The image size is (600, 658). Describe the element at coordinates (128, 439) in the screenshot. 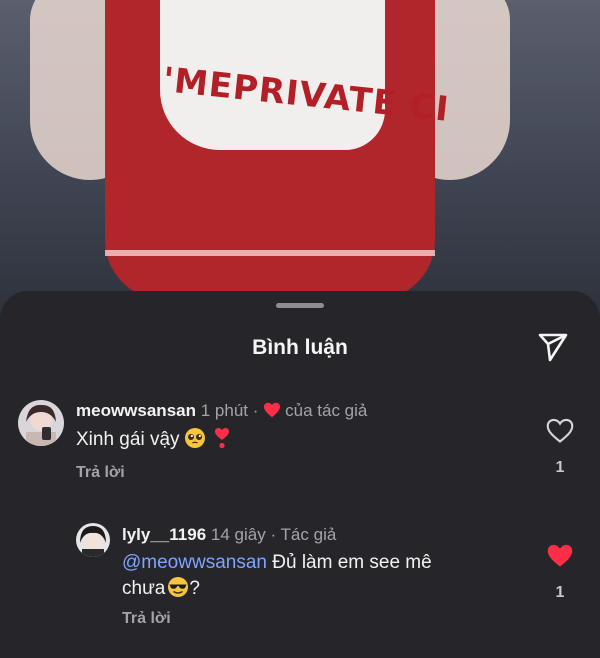

I see `comment-text-content: Xinh gái vậy` at that location.